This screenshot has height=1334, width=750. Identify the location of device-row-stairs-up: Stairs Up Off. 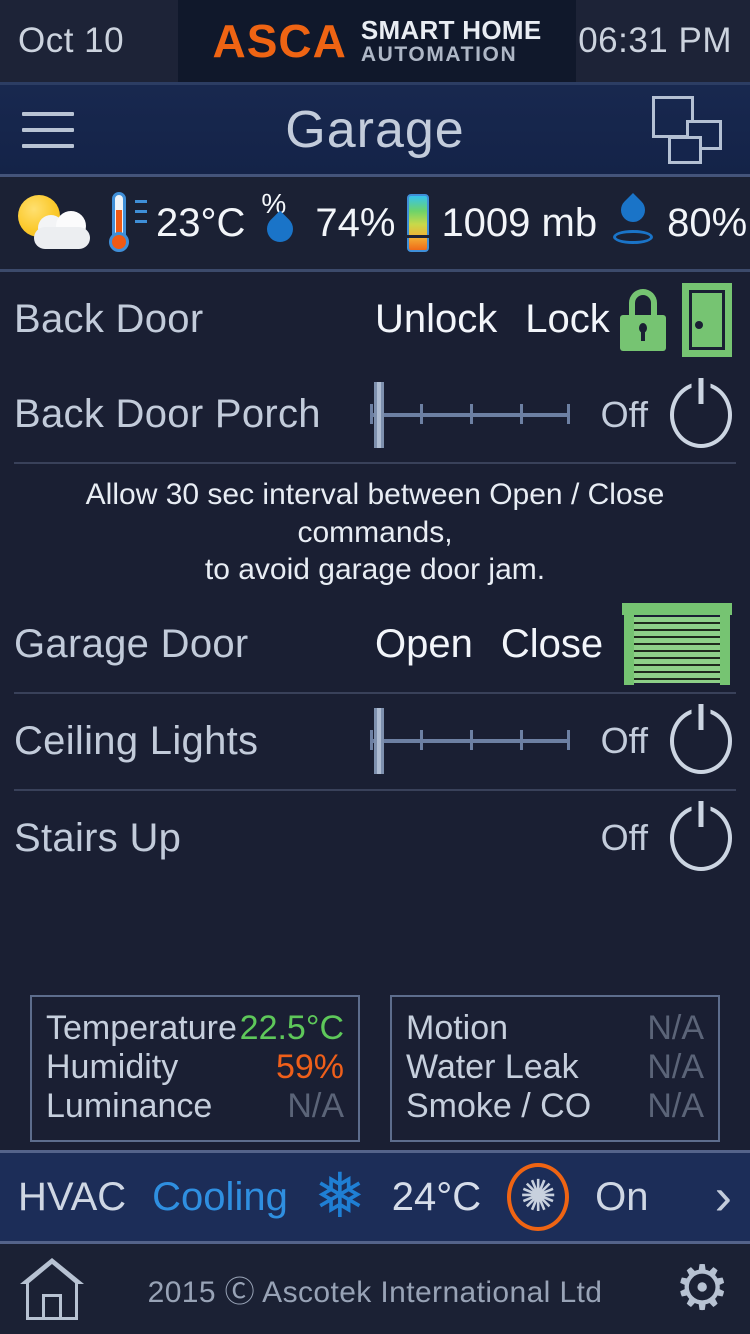
(375, 838).